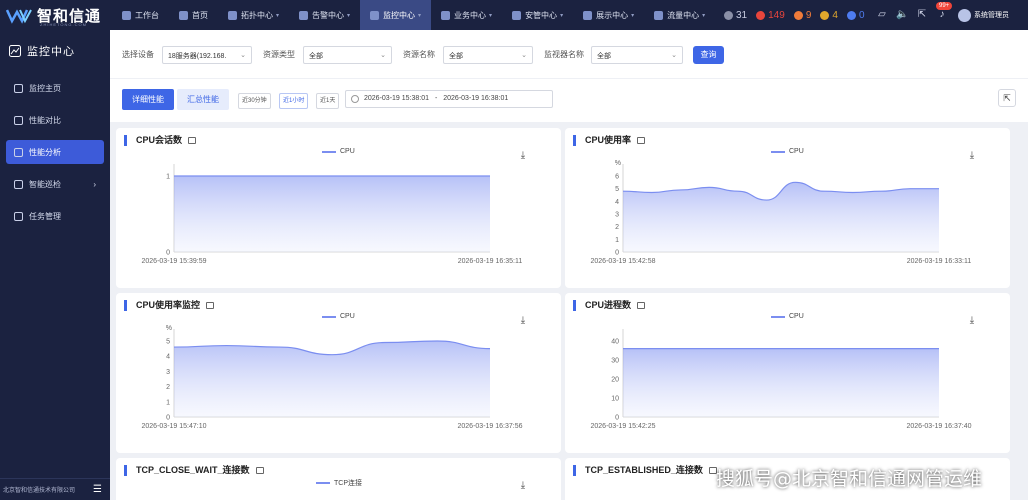  What do you see at coordinates (735, 15) in the screenshot?
I see `alarm-count-0: 31` at bounding box center [735, 15].